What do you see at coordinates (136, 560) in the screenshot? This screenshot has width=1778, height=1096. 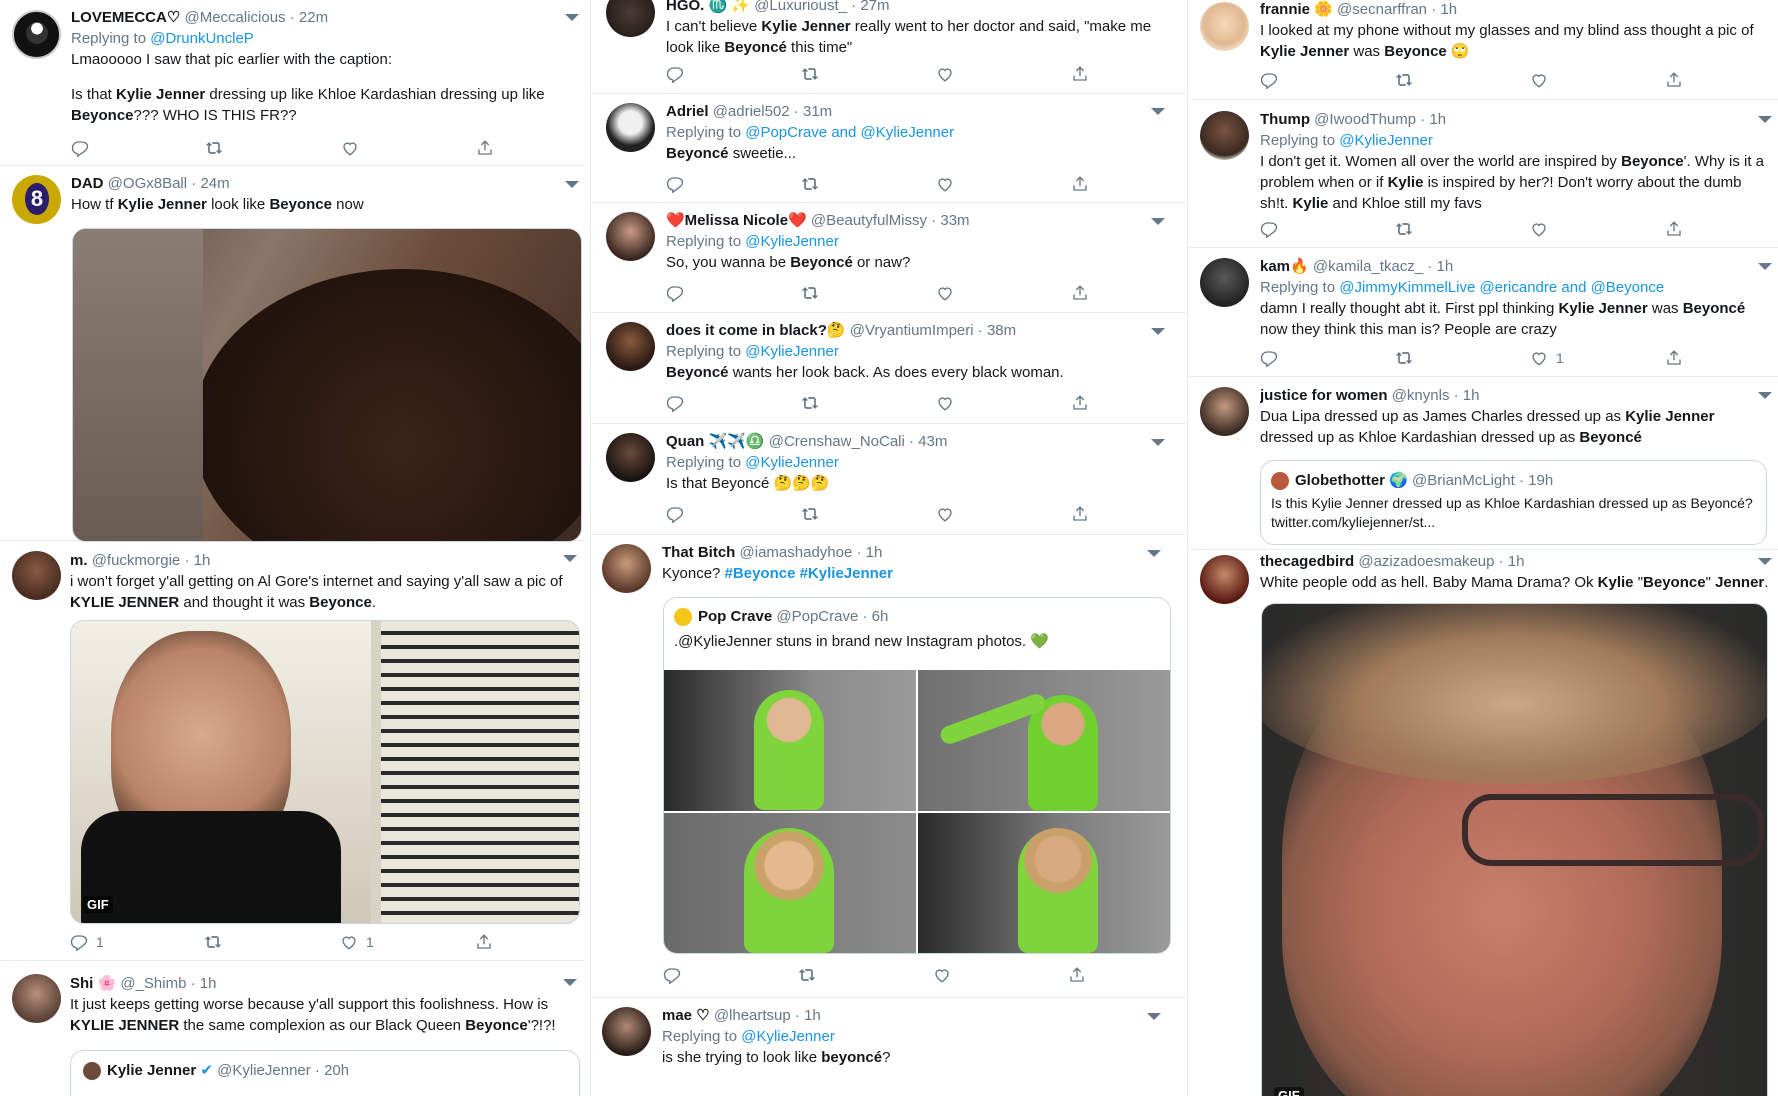 I see `handle: @fuckmorgie` at bounding box center [136, 560].